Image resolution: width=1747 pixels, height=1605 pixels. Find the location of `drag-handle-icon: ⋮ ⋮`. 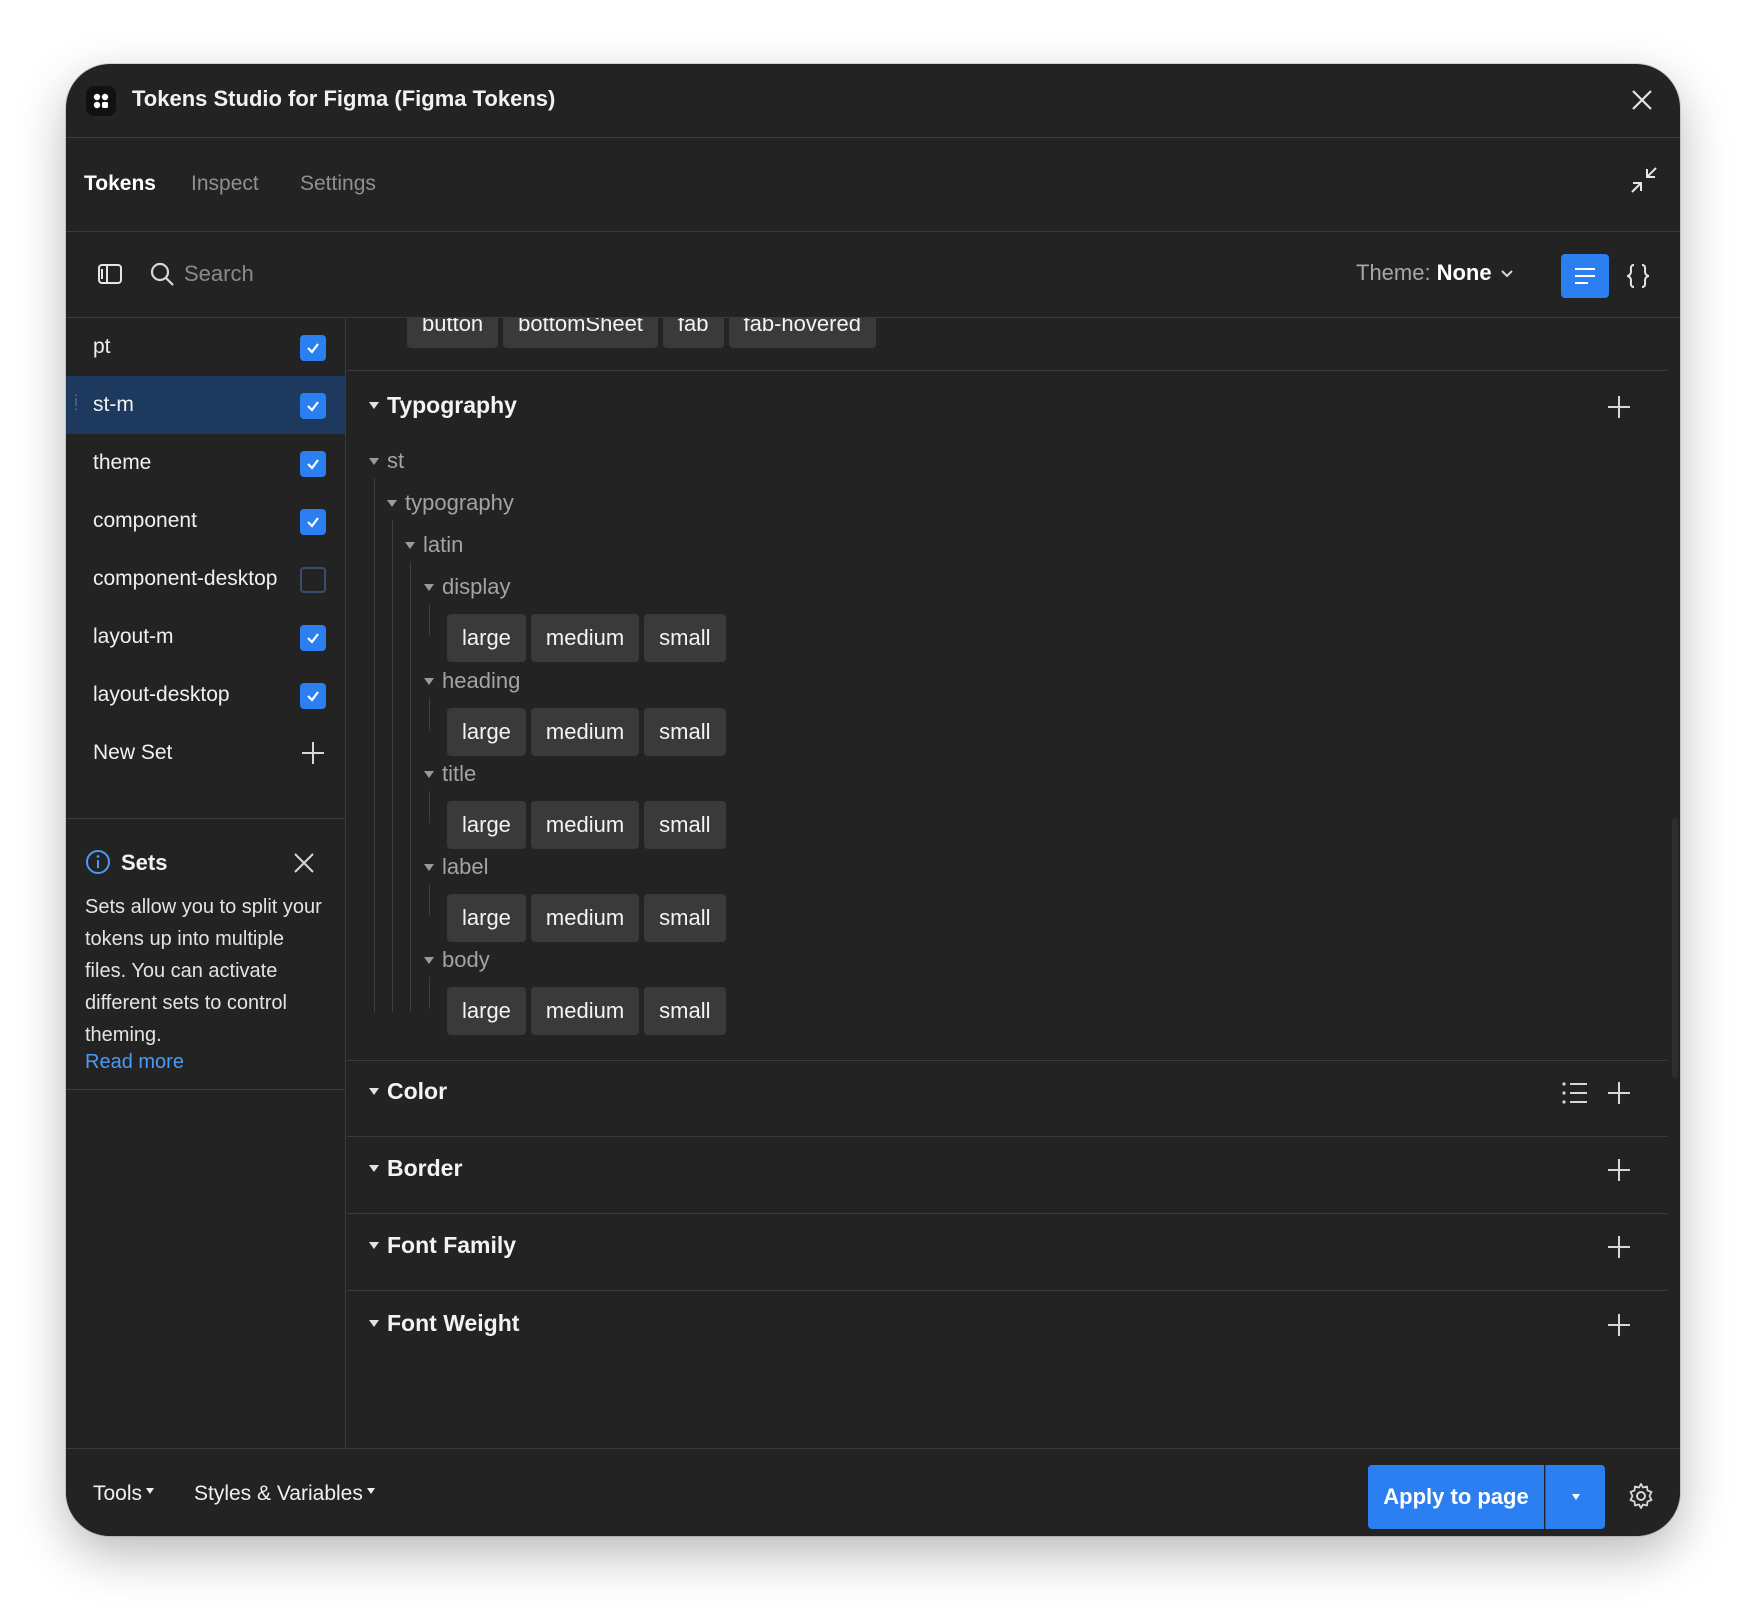

drag-handle-icon: ⋮ ⋮ is located at coordinates (76, 403).